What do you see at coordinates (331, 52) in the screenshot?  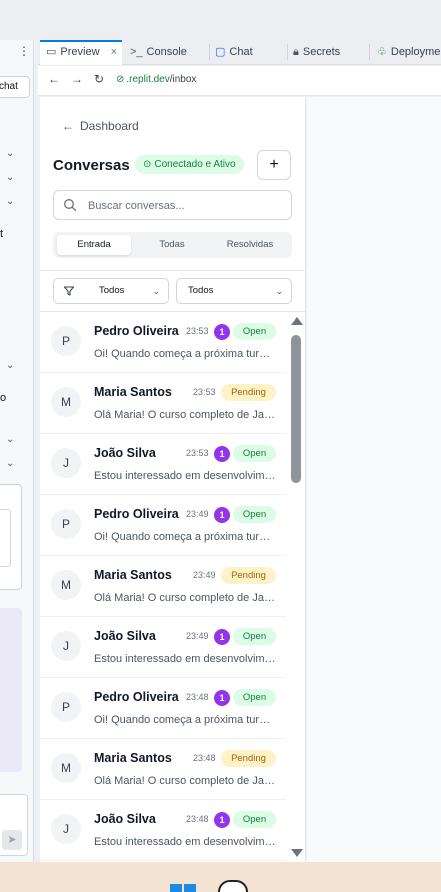 I see `tab-secrets: 🔒︎ Secrets` at bounding box center [331, 52].